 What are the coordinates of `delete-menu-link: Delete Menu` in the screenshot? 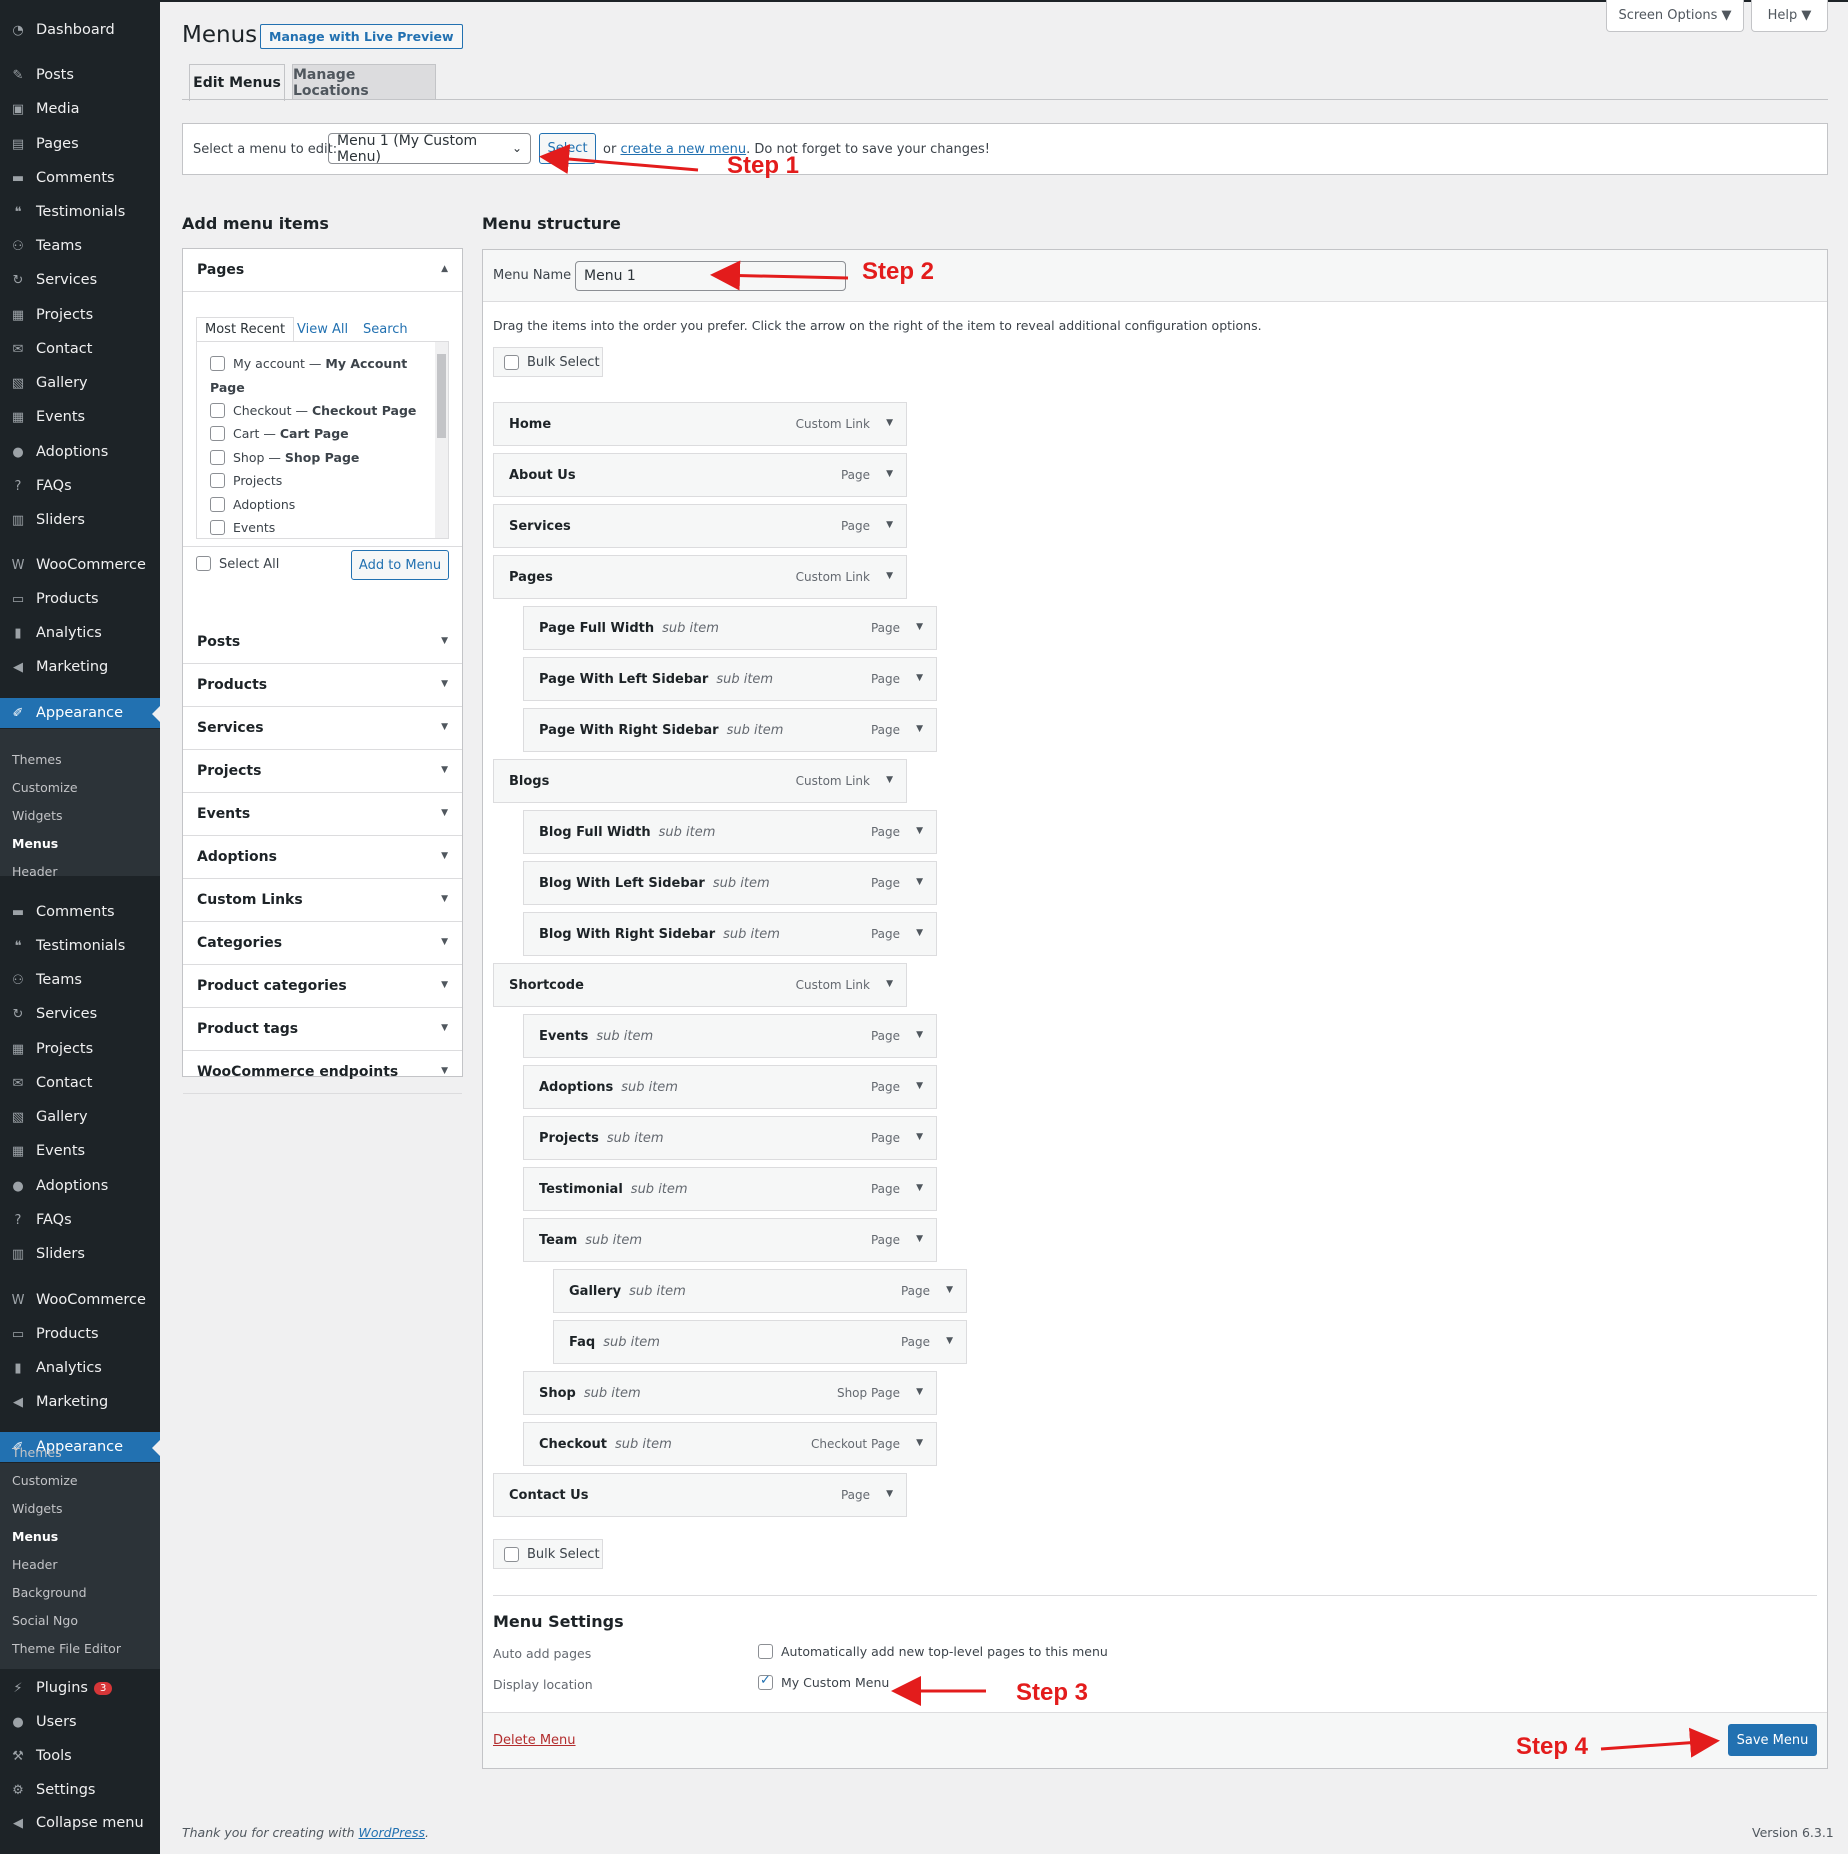 It's located at (534, 1740).